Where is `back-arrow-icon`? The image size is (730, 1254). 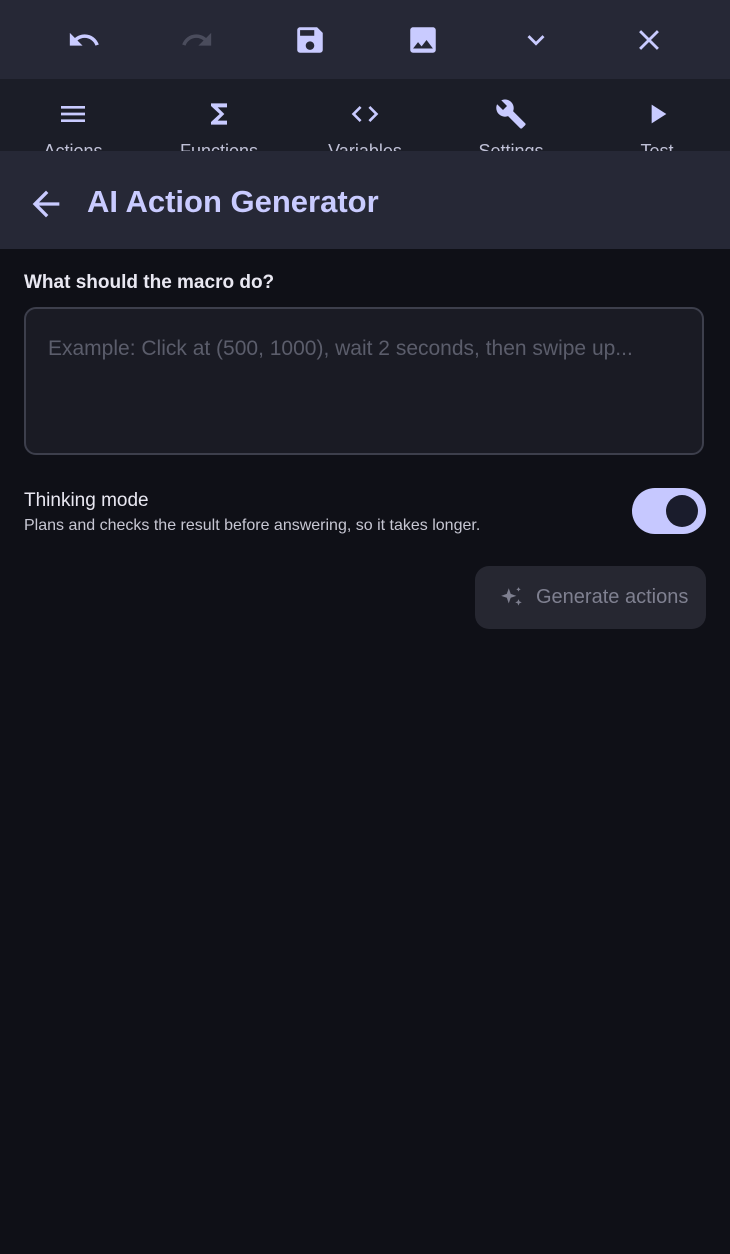
back-arrow-icon is located at coordinates (46, 204).